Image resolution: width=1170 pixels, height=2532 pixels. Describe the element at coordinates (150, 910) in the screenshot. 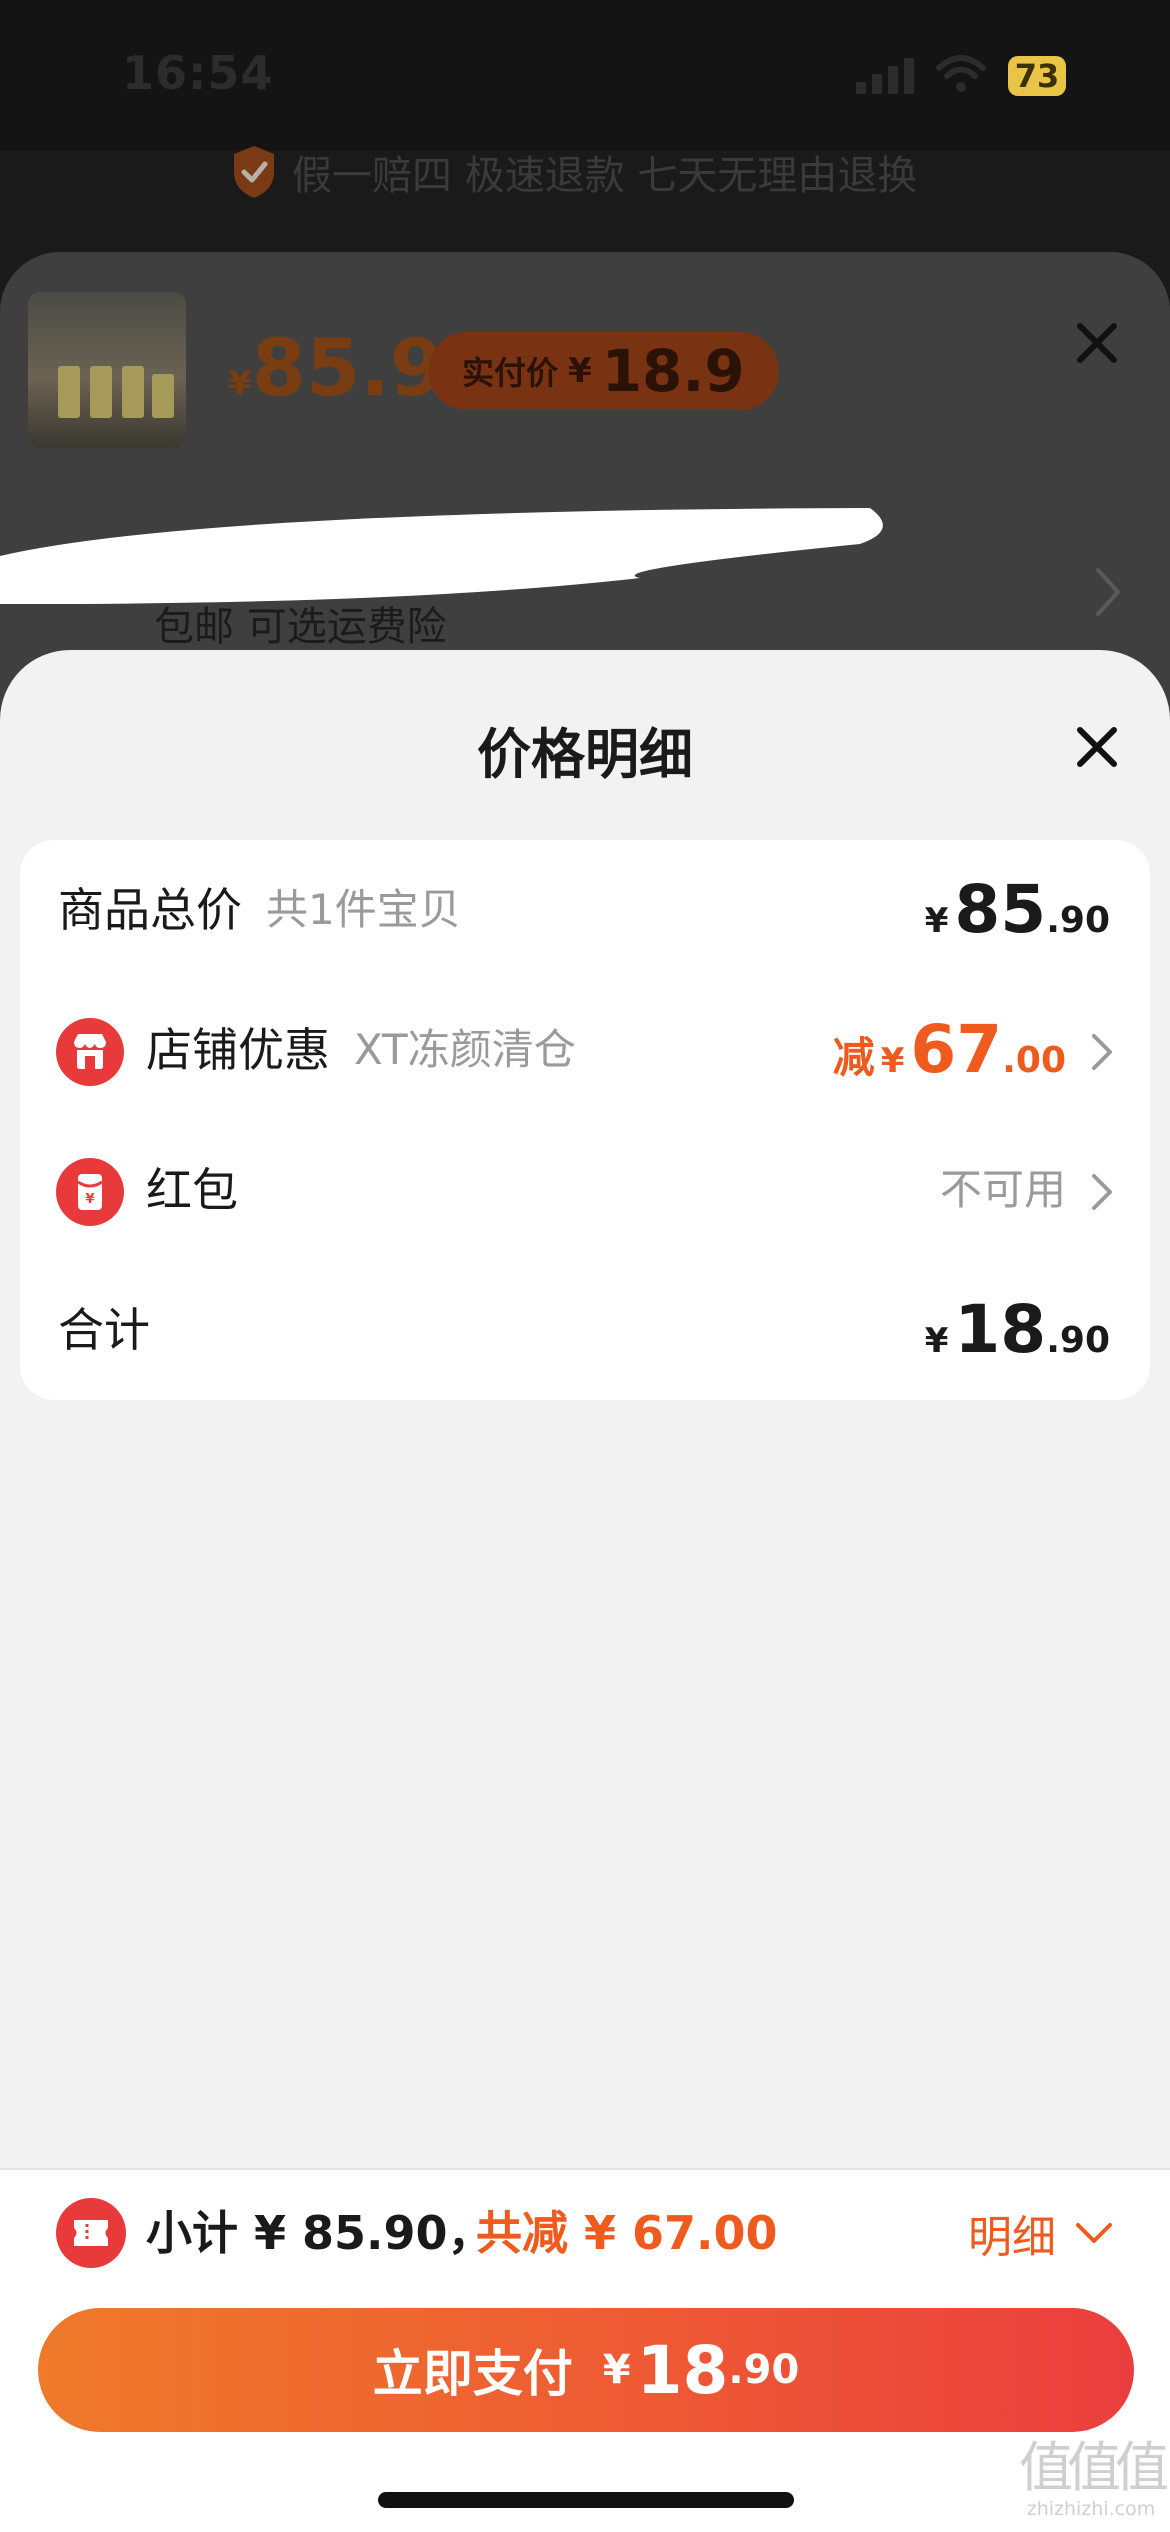

I see `row-label: 商品总价` at that location.